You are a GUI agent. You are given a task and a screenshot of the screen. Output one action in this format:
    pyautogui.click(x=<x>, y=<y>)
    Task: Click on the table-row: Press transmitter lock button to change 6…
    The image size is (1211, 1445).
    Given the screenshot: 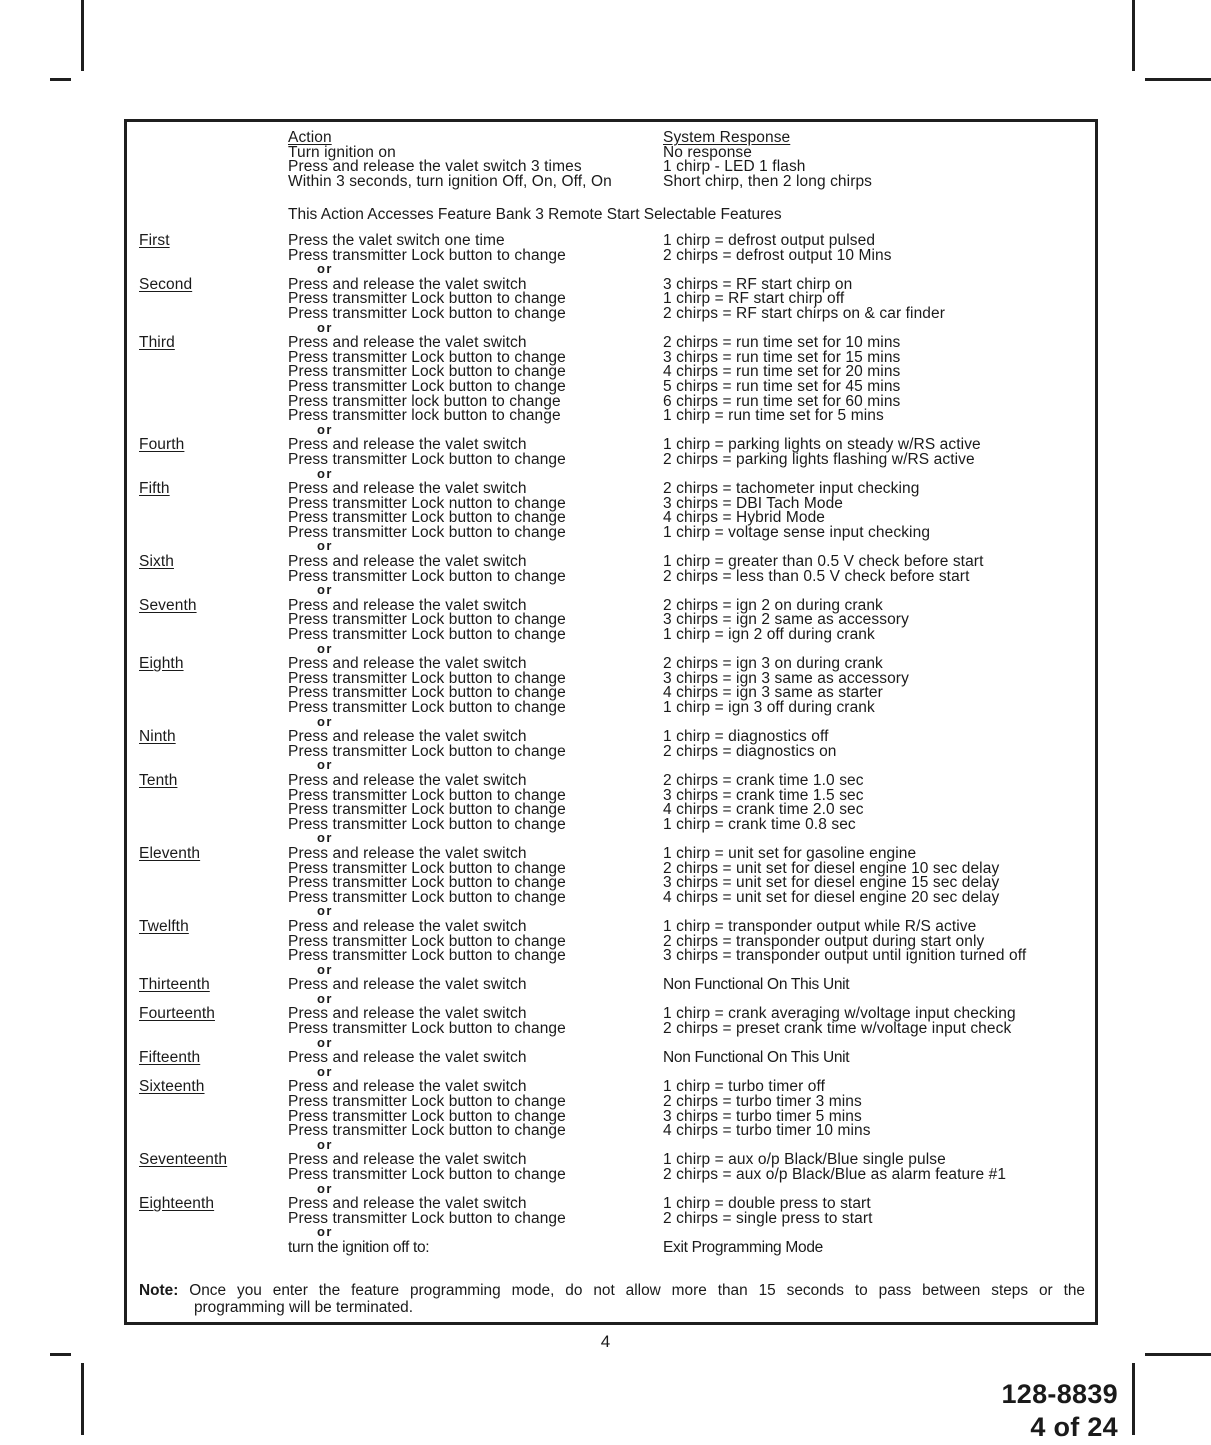 What is the action you would take?
    pyautogui.click(x=611, y=401)
    